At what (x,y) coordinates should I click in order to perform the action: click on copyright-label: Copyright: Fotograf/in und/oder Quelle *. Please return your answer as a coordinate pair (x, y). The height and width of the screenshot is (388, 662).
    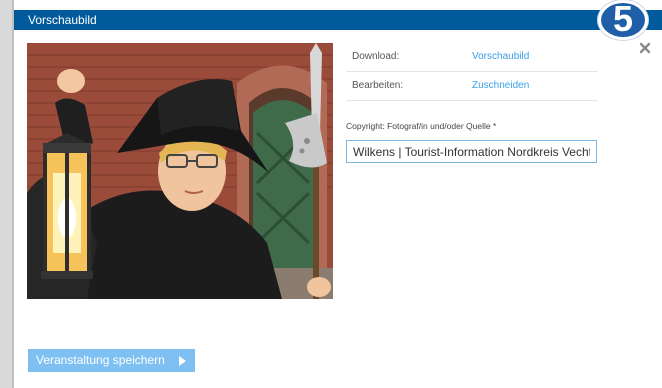
    Looking at the image, I should click on (421, 126).